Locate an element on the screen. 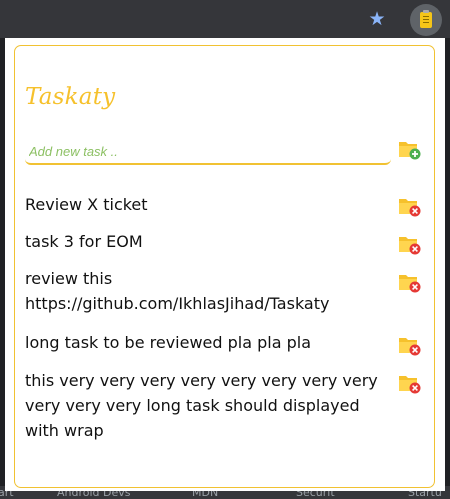  bookmark-star-icon: ★ is located at coordinates (377, 19).